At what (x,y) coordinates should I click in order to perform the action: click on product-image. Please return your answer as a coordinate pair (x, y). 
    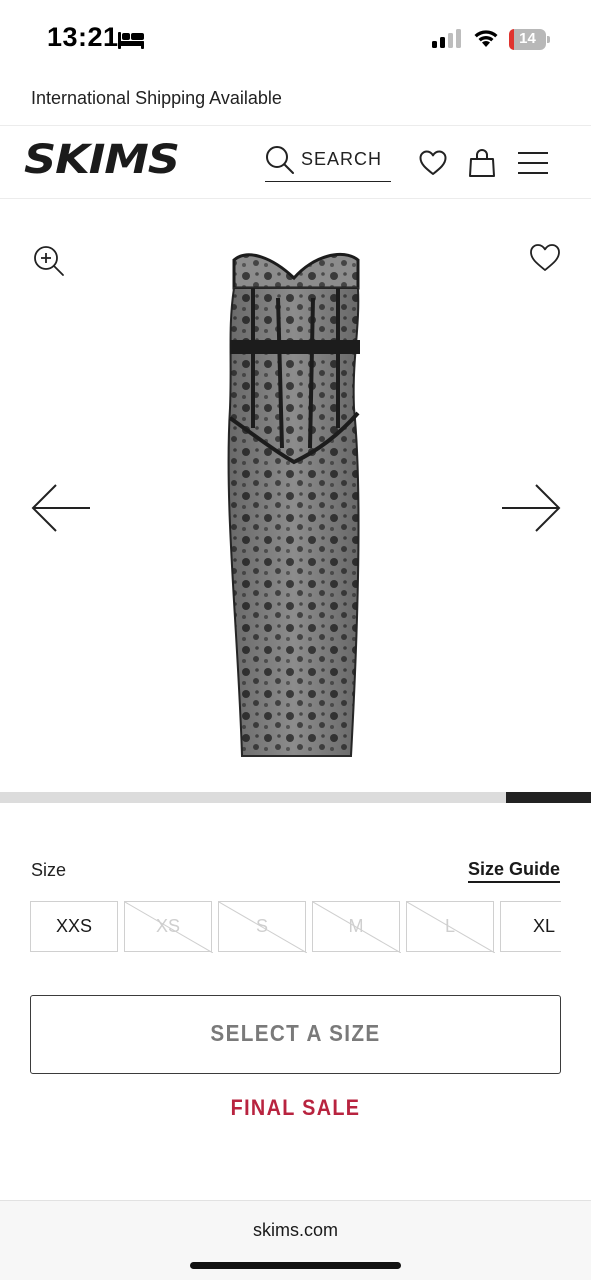
    Looking at the image, I should click on (293, 504).